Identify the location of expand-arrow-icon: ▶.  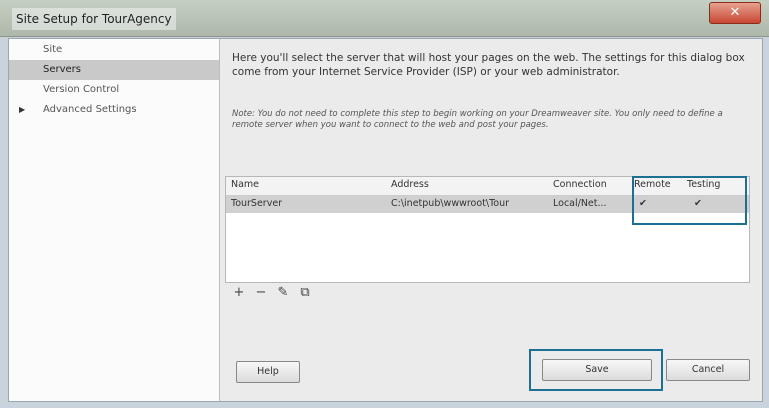
(22, 110).